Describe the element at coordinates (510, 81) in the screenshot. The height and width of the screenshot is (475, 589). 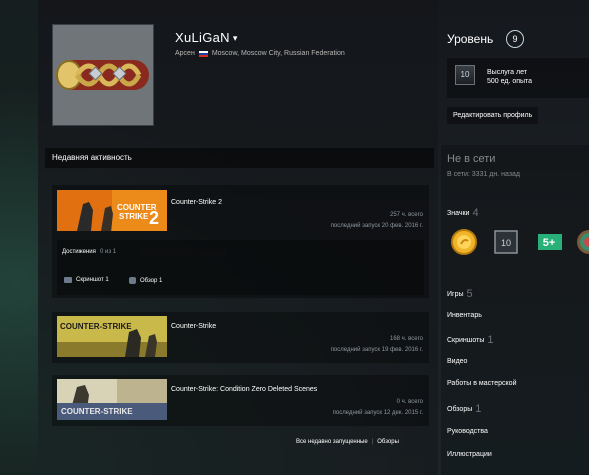
I see `xp-badge-xp: 500 ед. опыта` at that location.